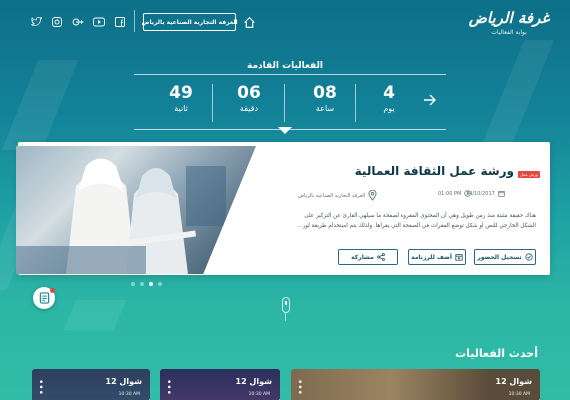 The width and height of the screenshot is (570, 400). Describe the element at coordinates (285, 317) in the screenshot. I see `scroll-line` at that location.